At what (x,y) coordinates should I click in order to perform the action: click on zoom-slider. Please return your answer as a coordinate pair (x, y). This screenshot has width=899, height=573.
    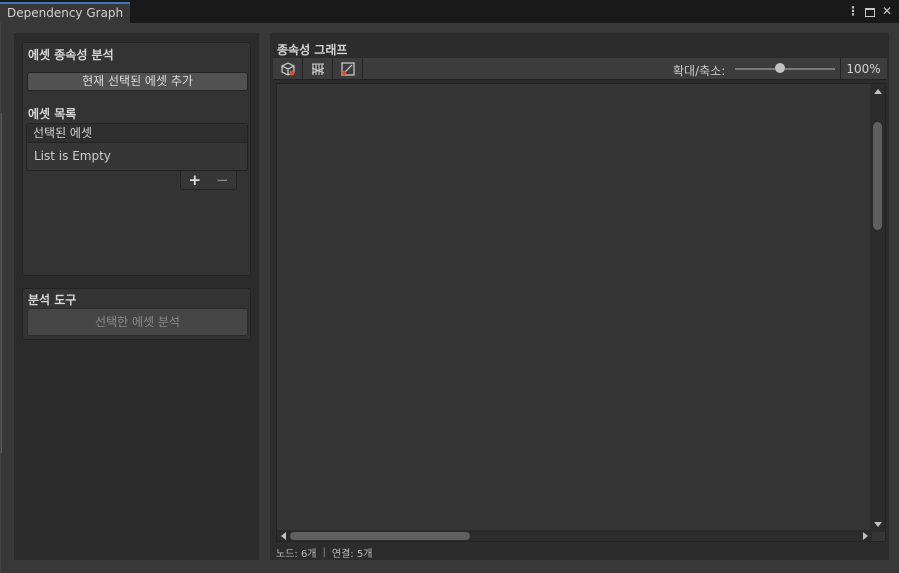
    Looking at the image, I should click on (785, 69).